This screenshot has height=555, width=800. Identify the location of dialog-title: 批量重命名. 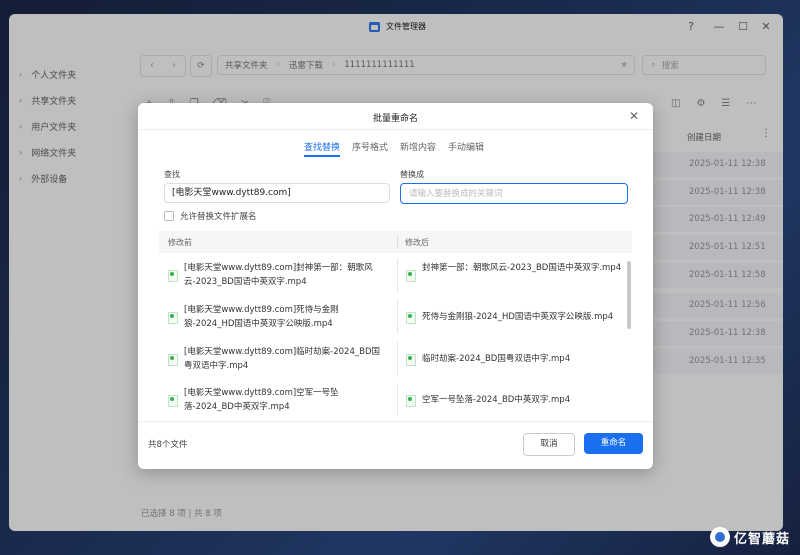
(395, 119).